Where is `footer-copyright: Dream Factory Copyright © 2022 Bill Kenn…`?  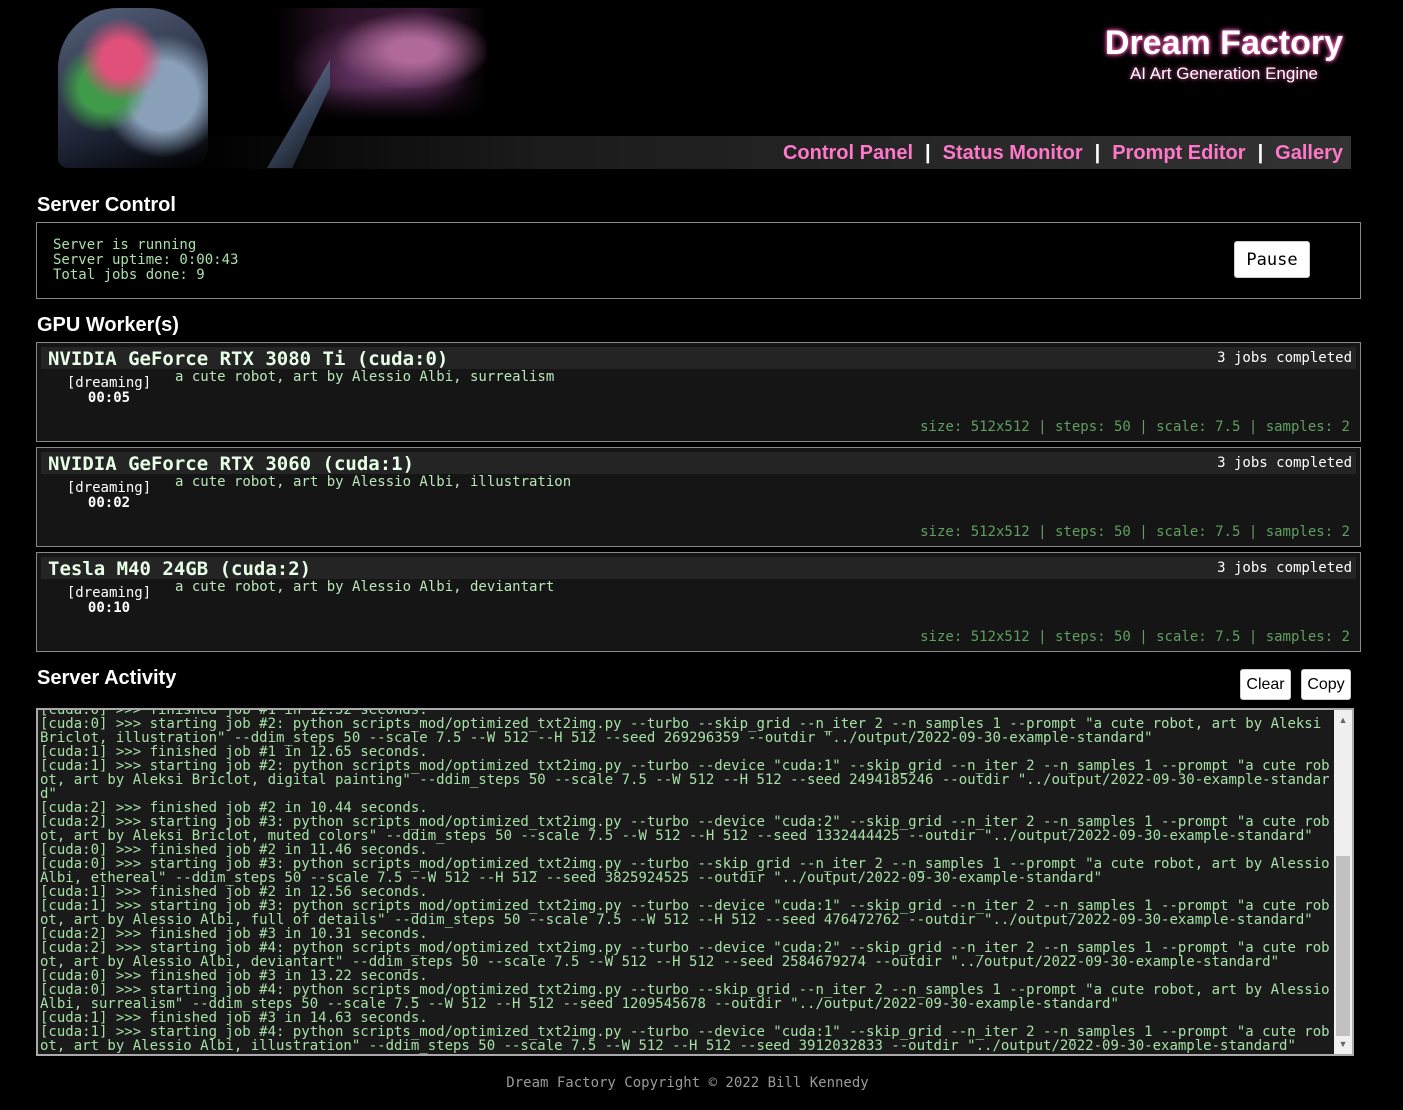
footer-copyright: Dream Factory Copyright © 2022 Bill Kenn… is located at coordinates (687, 1083).